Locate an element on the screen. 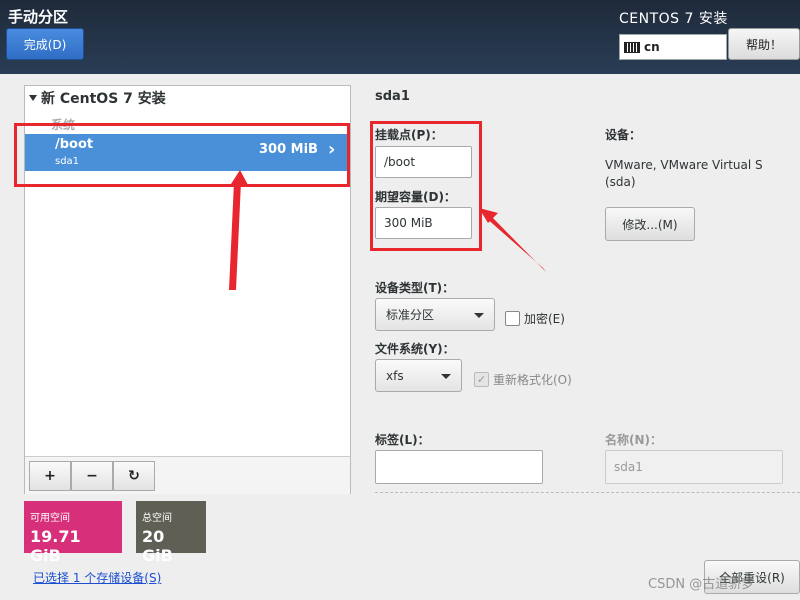 The image size is (800, 600). annotation-arrows is located at coordinates (387, 230).